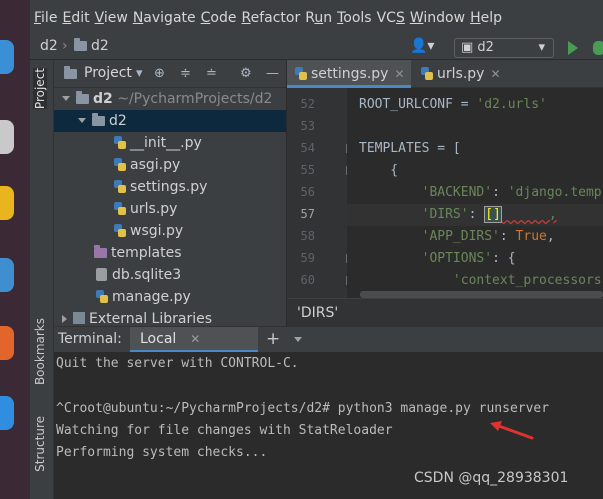 The image size is (603, 499). I want to click on nav-project: d2, so click(49, 46).